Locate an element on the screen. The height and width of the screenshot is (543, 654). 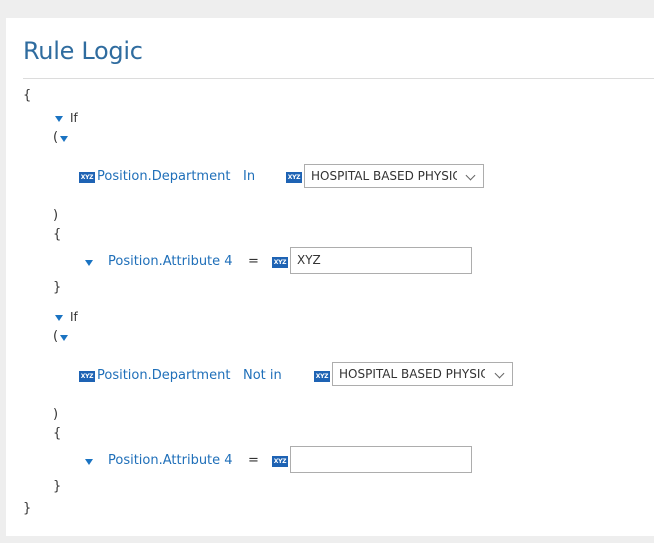
rule-1-condition-toggle-icon is located at coordinates (64, 139).